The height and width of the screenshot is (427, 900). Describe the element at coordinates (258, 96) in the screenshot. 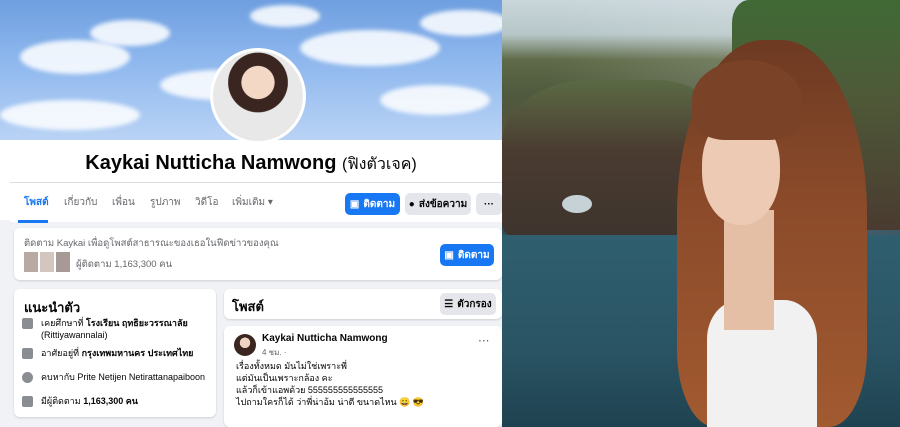

I see `profile-avatar` at that location.